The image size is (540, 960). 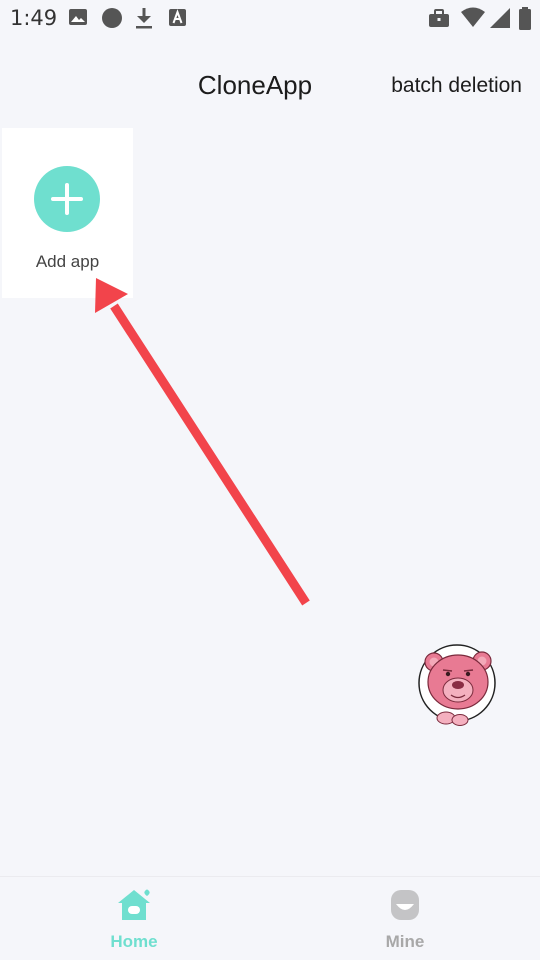 I want to click on nav-home: Home, so click(x=134, y=922).